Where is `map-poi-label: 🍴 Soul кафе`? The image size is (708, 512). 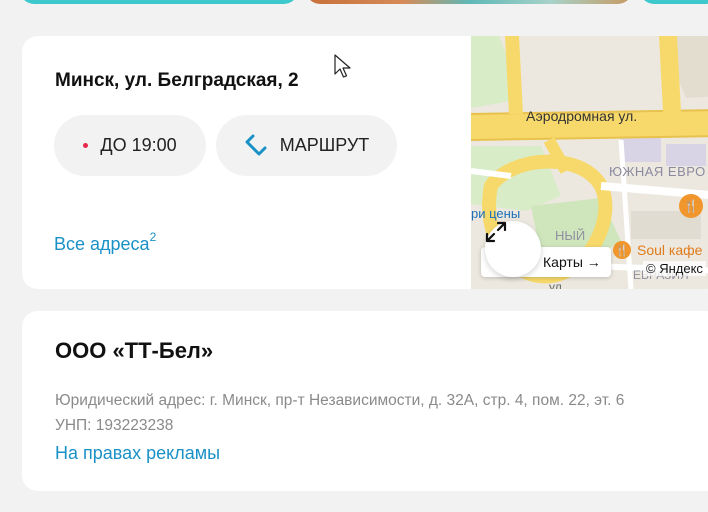
map-poi-label: 🍴 Soul кафе is located at coordinates (657, 250).